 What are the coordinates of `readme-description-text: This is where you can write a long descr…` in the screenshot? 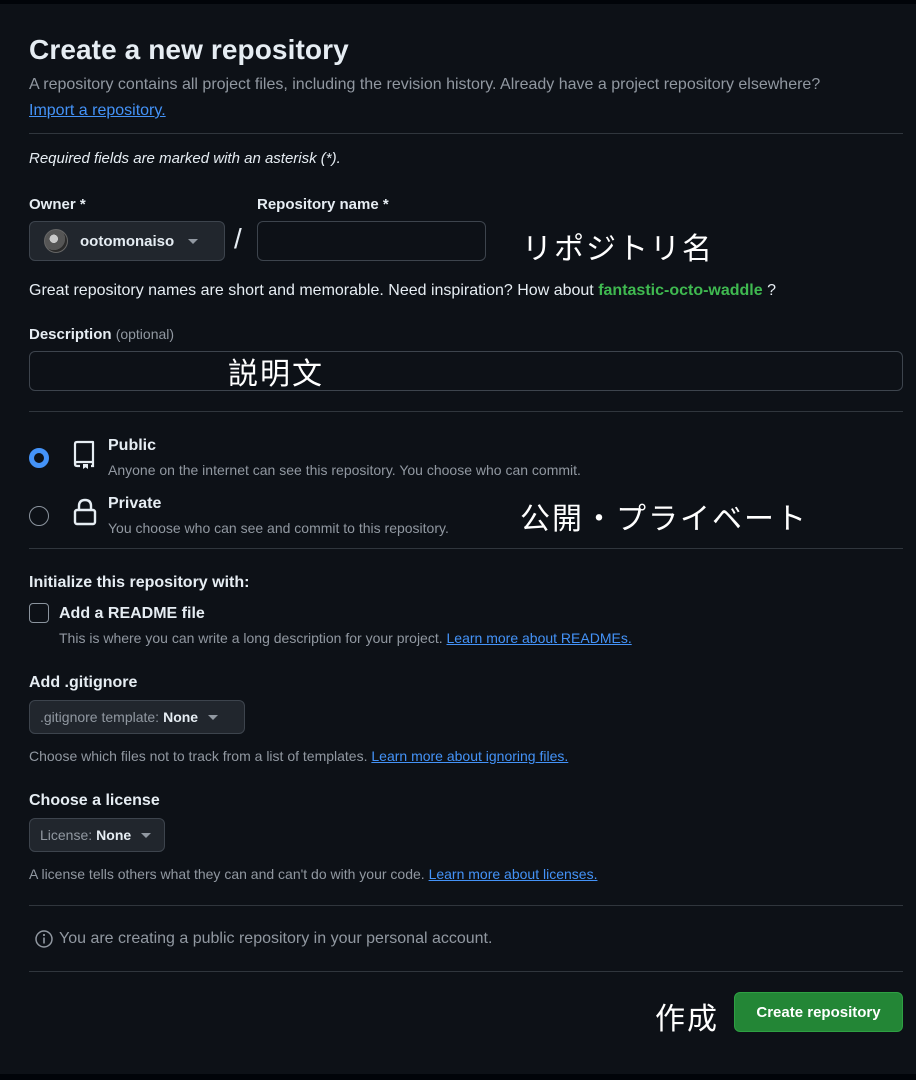 It's located at (251, 638).